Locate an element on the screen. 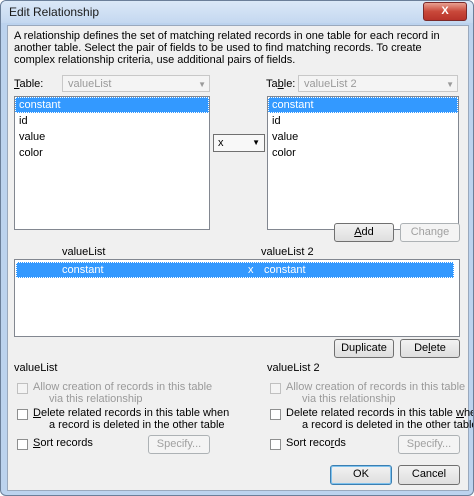  right-table-value: valueList 2 is located at coordinates (330, 84).